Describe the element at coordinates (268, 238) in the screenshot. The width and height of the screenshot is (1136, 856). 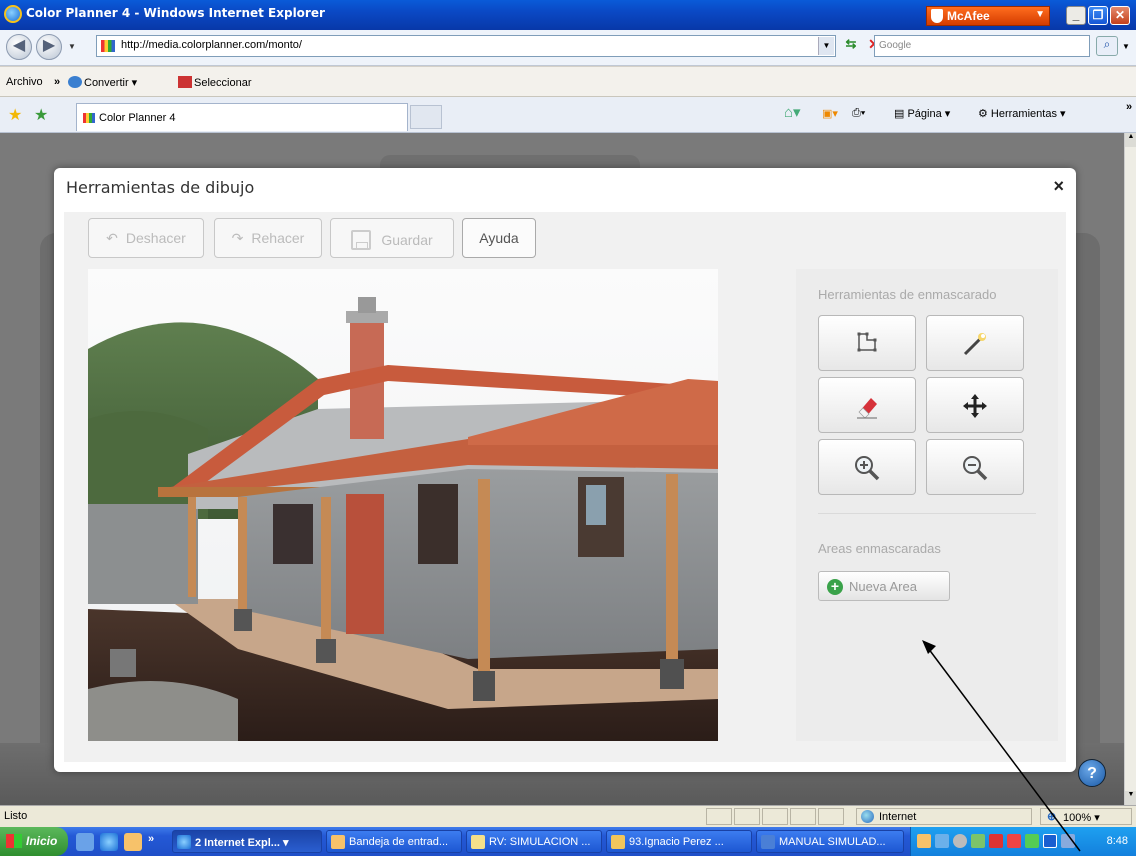
I see `redo-button: ↷ Rehacer` at that location.